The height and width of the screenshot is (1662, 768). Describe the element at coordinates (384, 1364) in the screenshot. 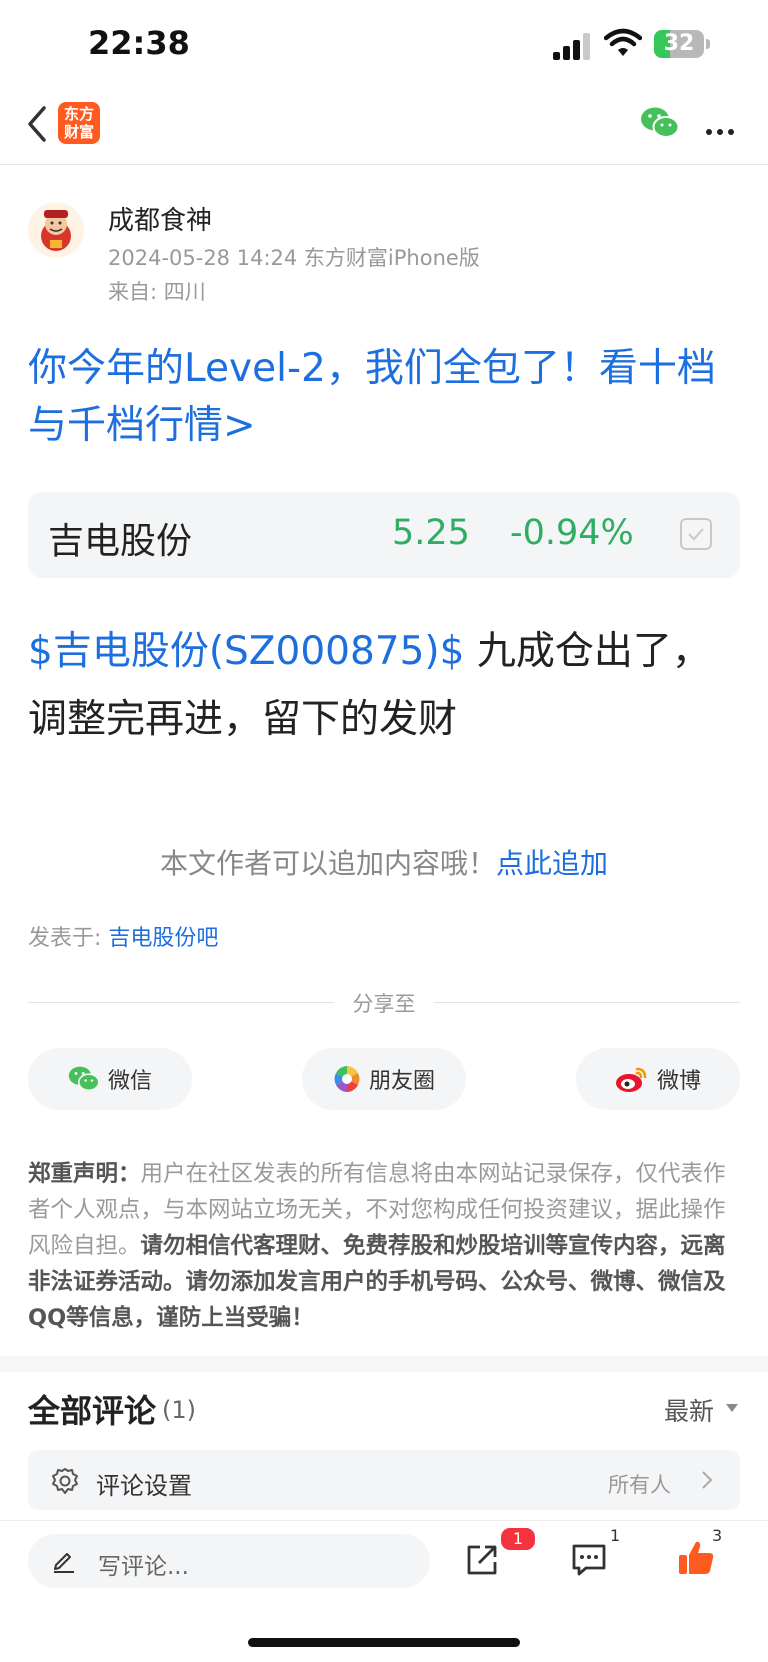

I see `section-gap` at that location.